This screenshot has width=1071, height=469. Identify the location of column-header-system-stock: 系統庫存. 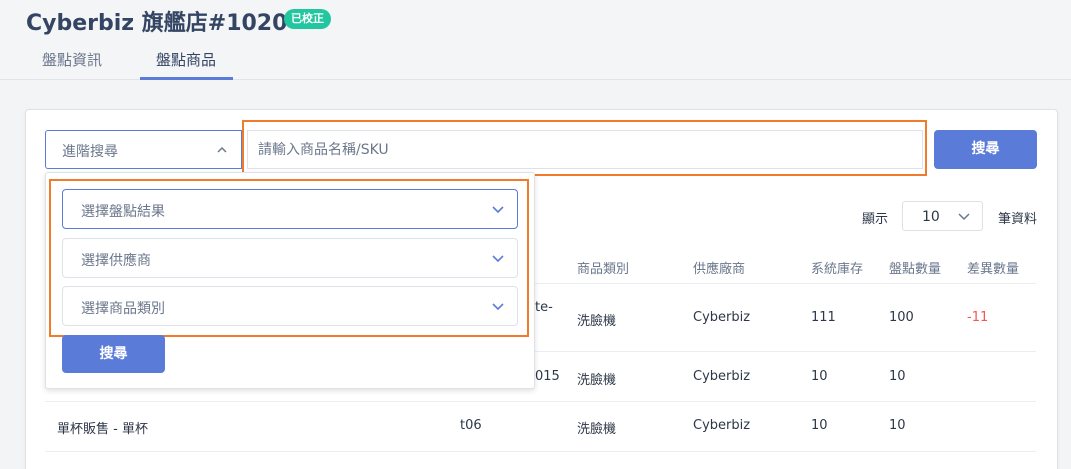
(837, 269).